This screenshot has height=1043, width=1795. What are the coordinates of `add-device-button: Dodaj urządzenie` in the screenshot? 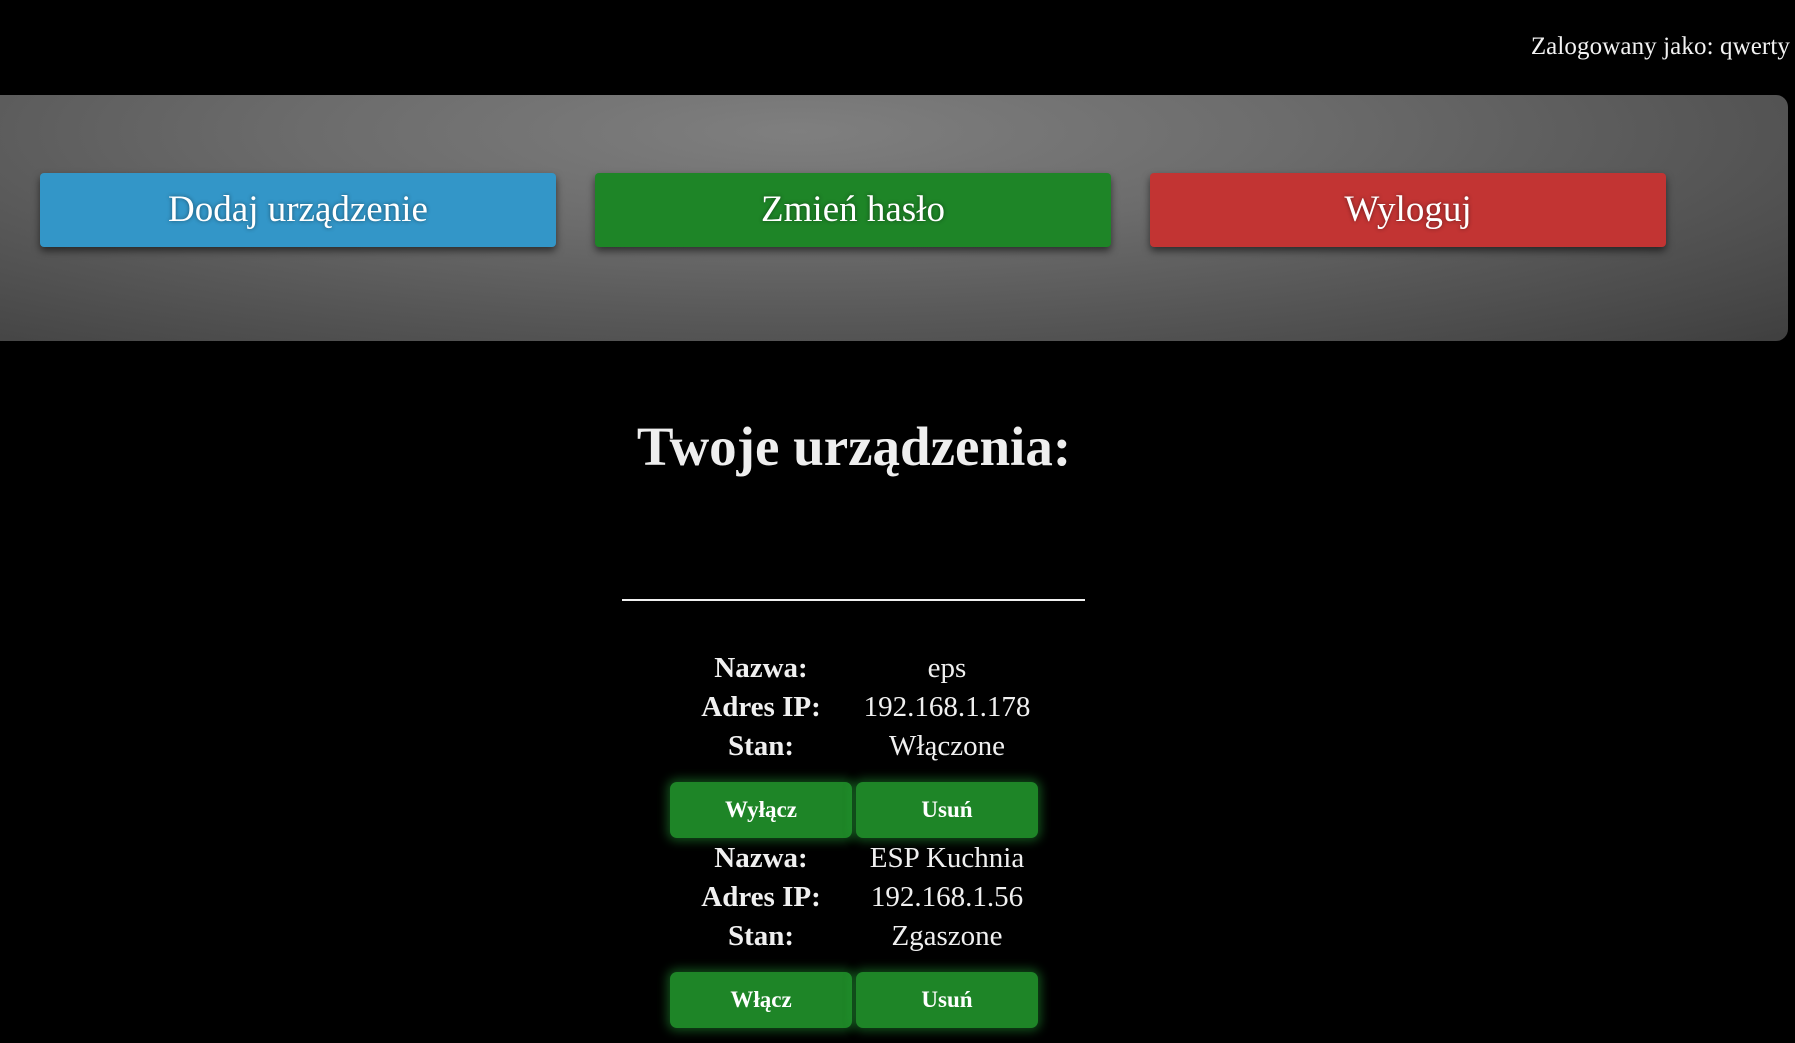 It's located at (298, 210).